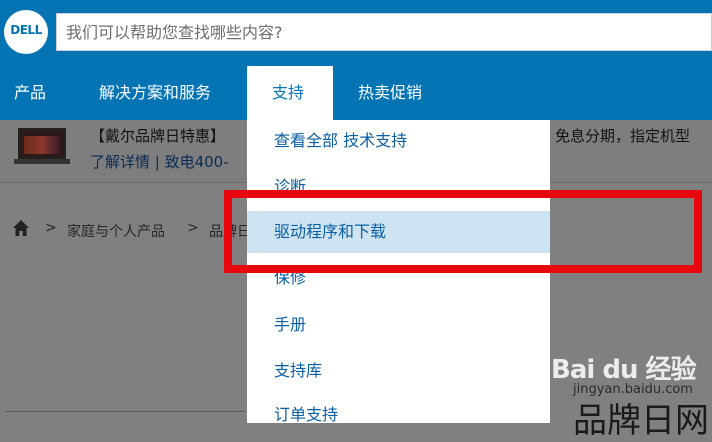  I want to click on page-title: 品牌日网, so click(641, 421).